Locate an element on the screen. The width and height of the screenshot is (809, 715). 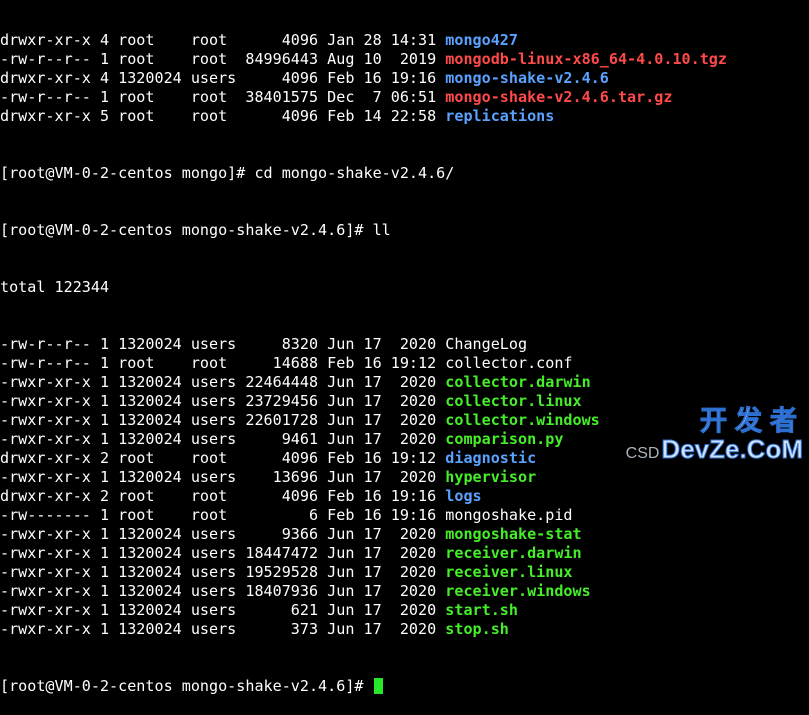
active-prompt-line: [root@VM-0-2-centos mongo-shake-v2.4.6]# is located at coordinates (404, 686).